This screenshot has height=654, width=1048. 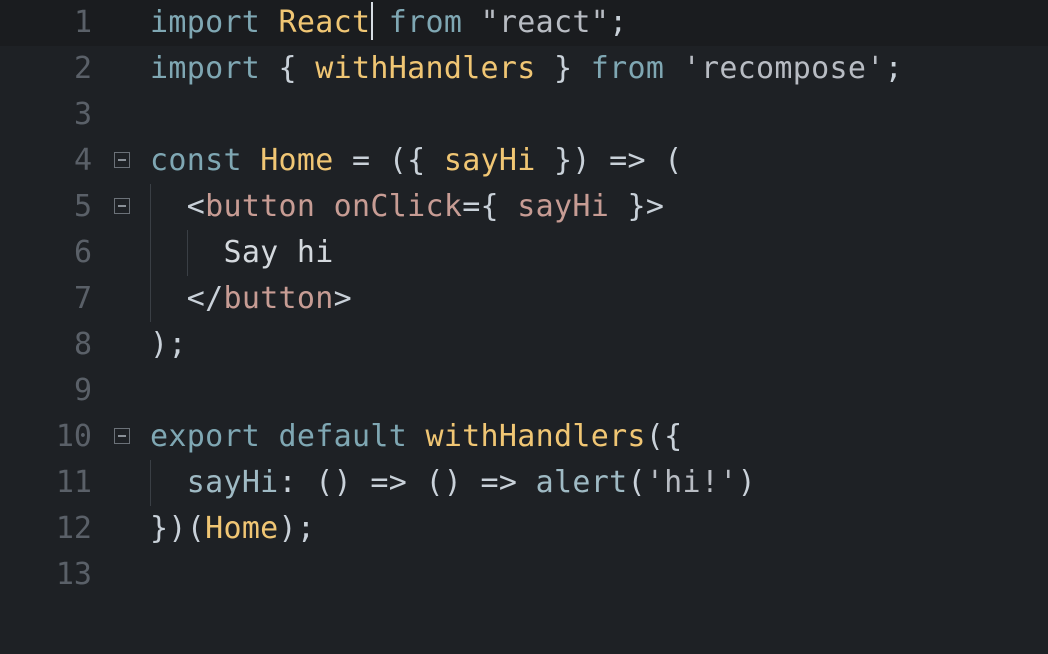 I want to click on property-sayhi: sayHi, so click(x=232, y=482).